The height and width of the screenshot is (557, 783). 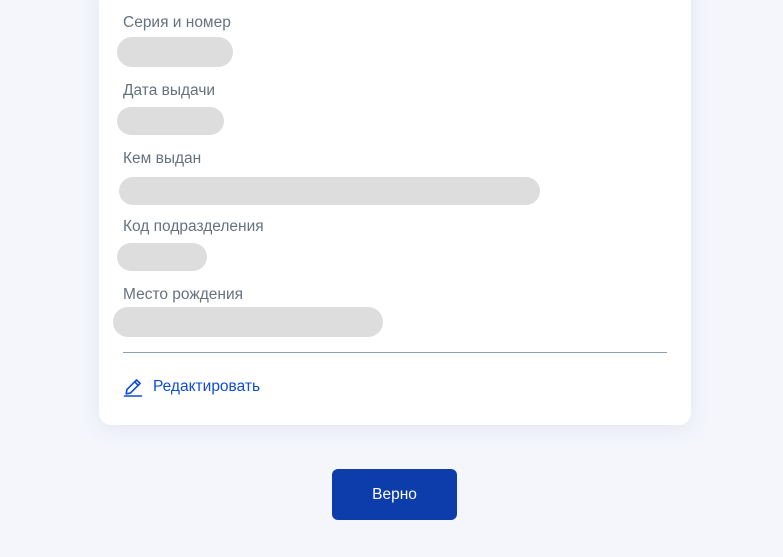 What do you see at coordinates (248, 322) in the screenshot?
I see `birthplace-value-placeholder` at bounding box center [248, 322].